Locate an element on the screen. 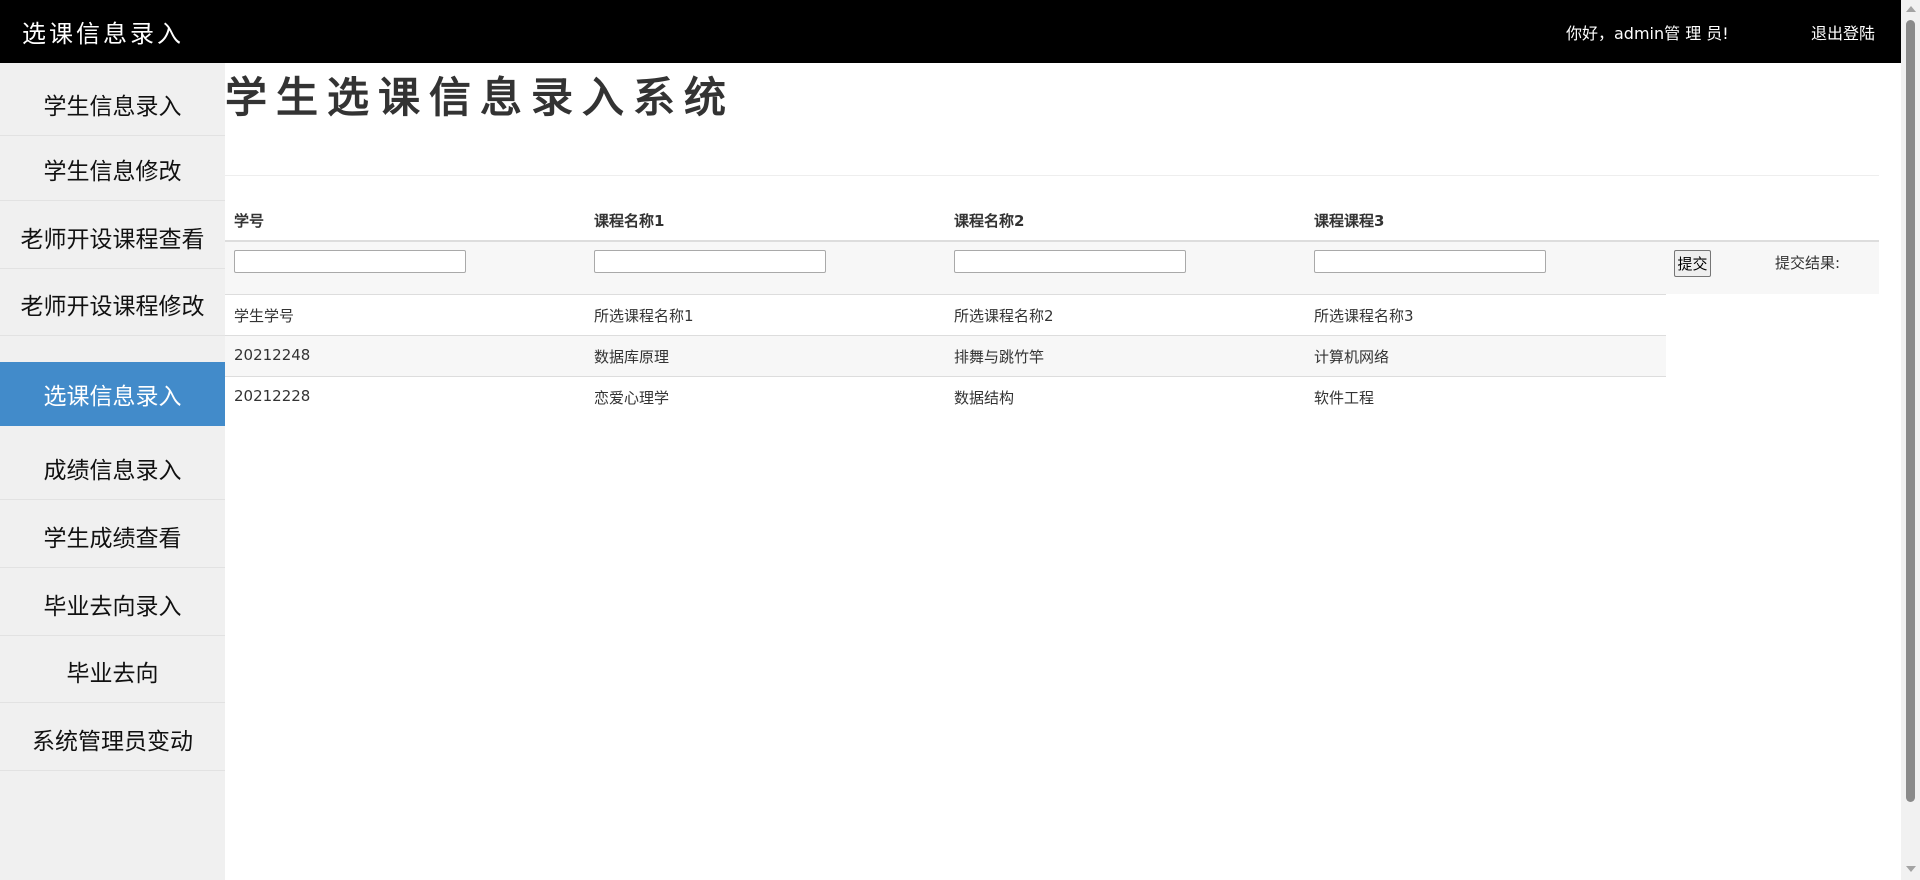 The height and width of the screenshot is (880, 1920). sidebar-item-student-info-entry: 学生信息录入 is located at coordinates (112, 104).